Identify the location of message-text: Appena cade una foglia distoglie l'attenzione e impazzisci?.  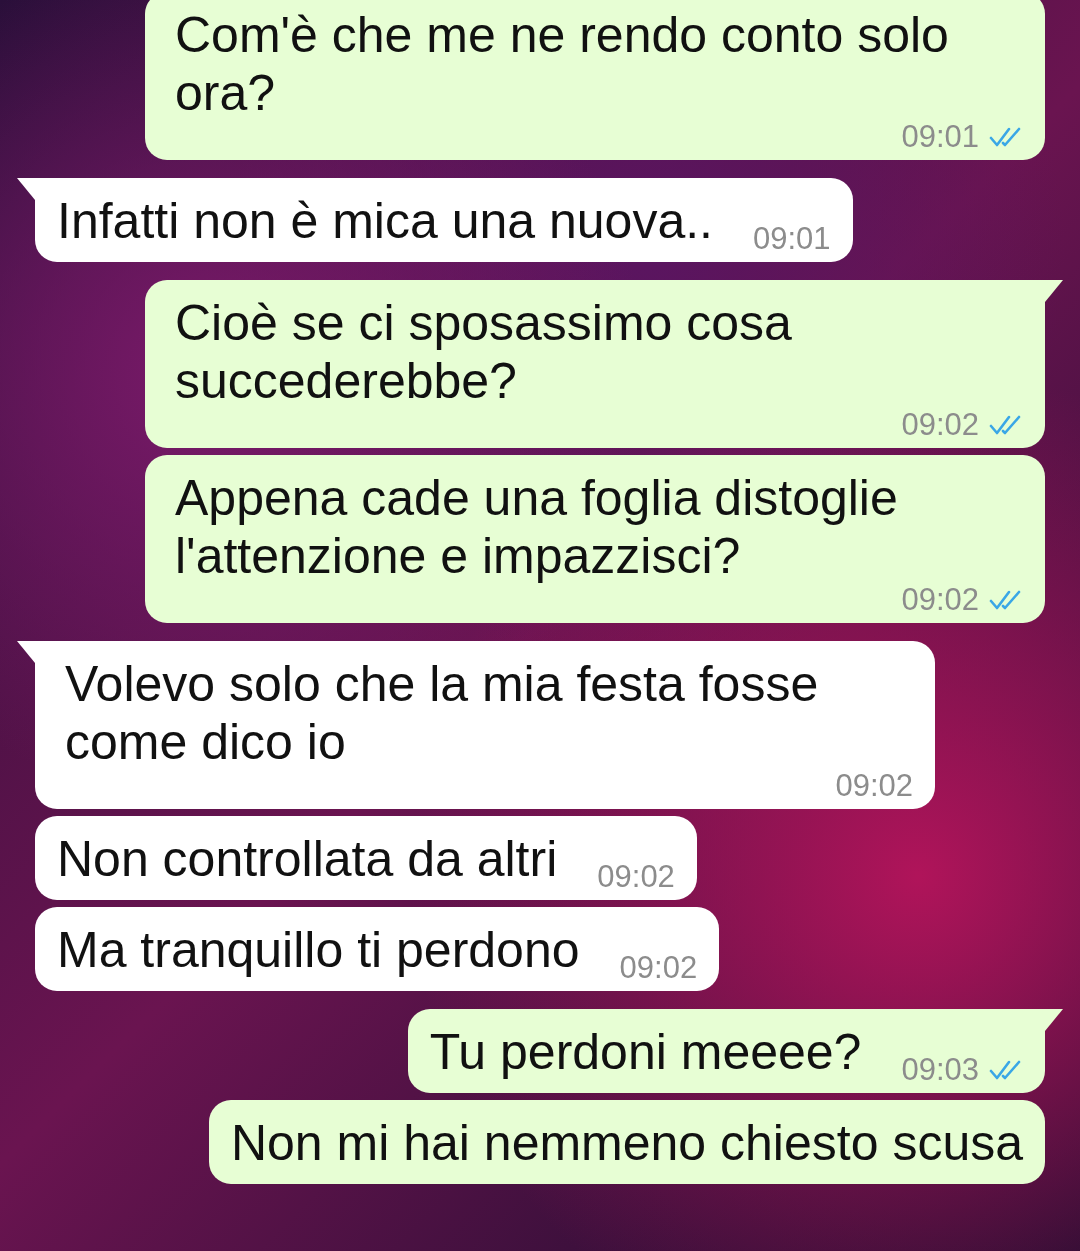
(537, 527).